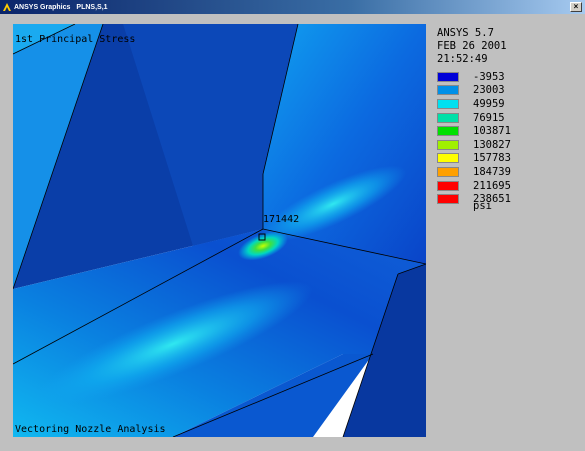  Describe the element at coordinates (482, 206) in the screenshot. I see `legend-units: psi` at that location.